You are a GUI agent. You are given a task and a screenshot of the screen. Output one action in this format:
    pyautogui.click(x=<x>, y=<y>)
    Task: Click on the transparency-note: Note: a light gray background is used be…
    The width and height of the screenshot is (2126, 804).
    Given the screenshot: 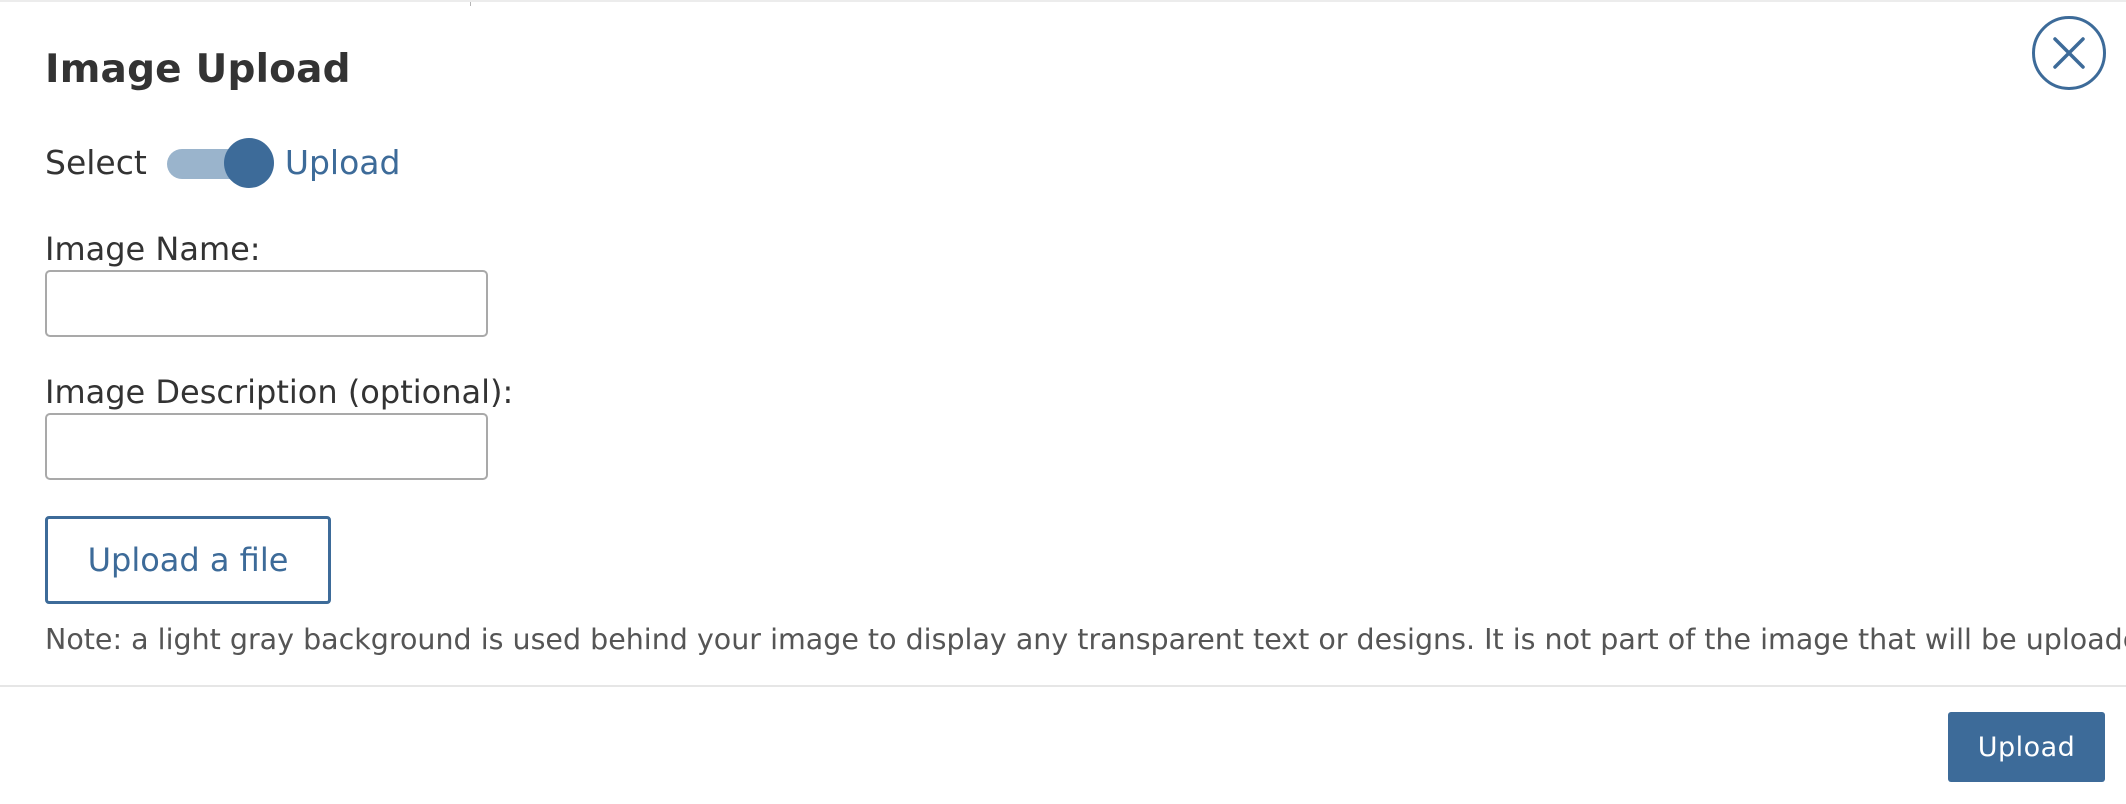 What is the action you would take?
    pyautogui.click(x=1085, y=639)
    